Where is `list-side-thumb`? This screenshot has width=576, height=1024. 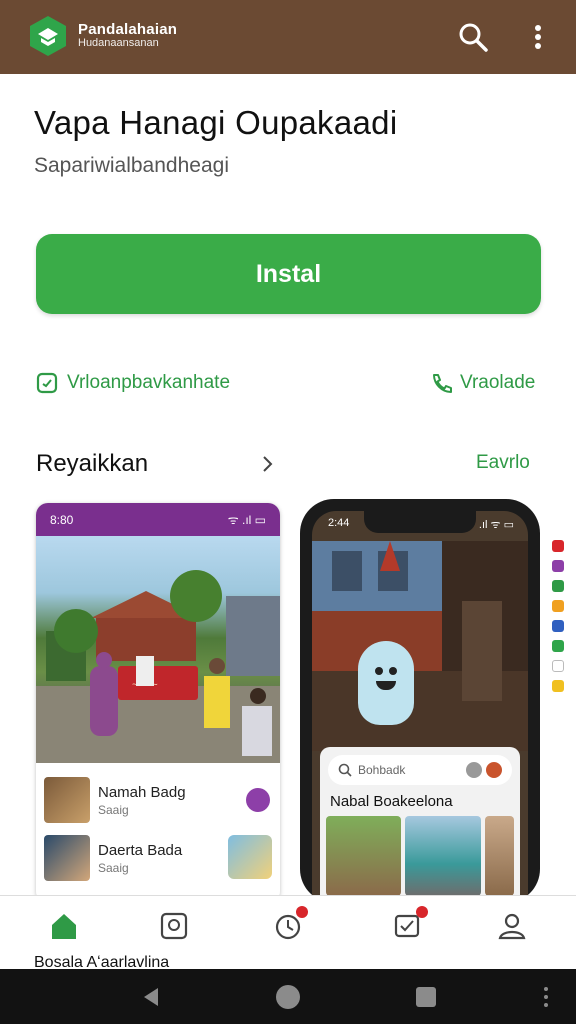
list-side-thumb is located at coordinates (250, 857).